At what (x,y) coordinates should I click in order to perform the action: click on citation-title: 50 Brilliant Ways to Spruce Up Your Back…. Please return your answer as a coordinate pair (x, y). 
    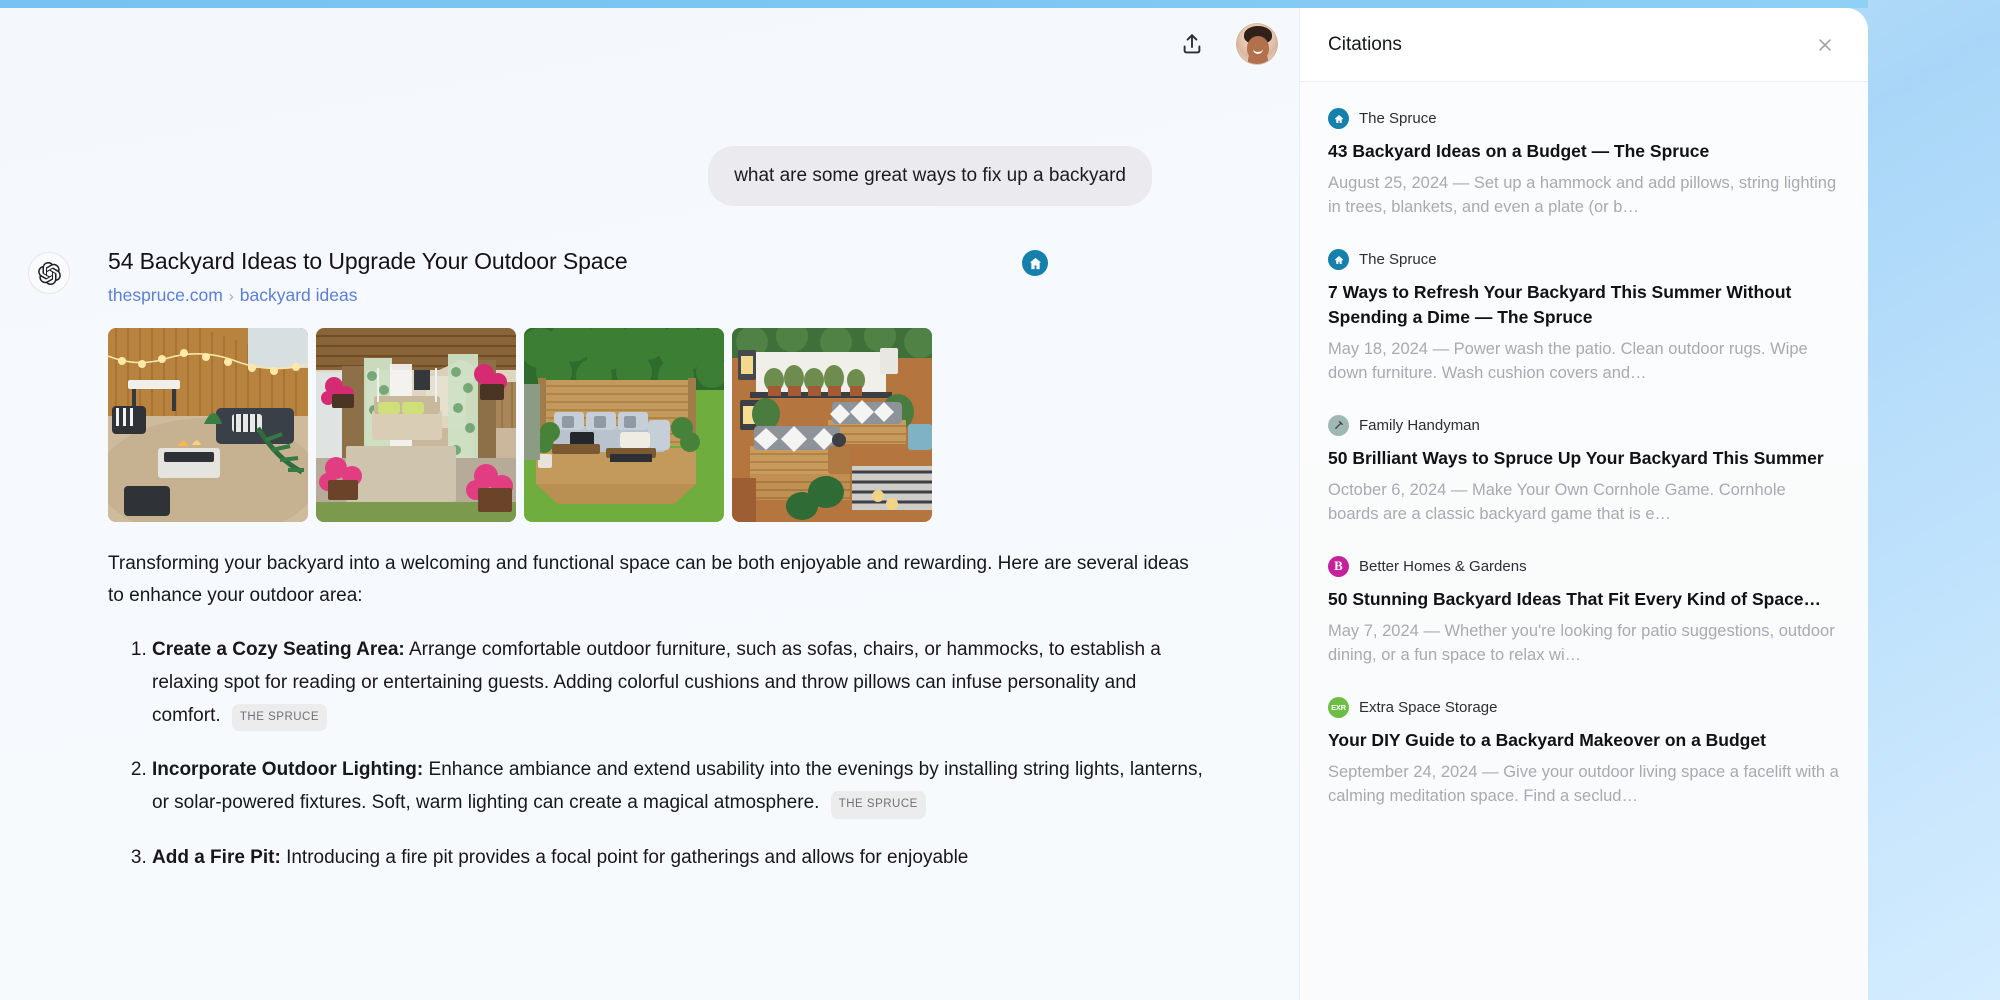
    Looking at the image, I should click on (1576, 457).